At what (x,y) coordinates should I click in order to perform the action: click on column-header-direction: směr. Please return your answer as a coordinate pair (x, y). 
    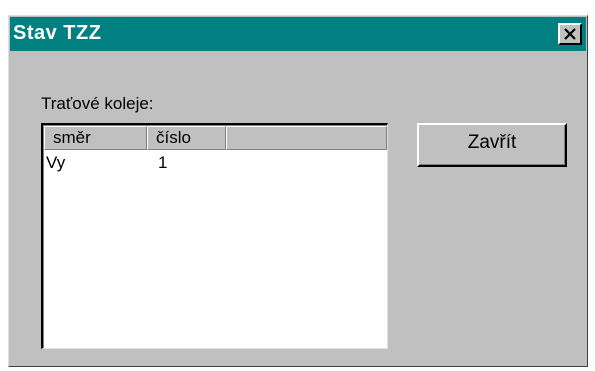
    Looking at the image, I should click on (95, 138).